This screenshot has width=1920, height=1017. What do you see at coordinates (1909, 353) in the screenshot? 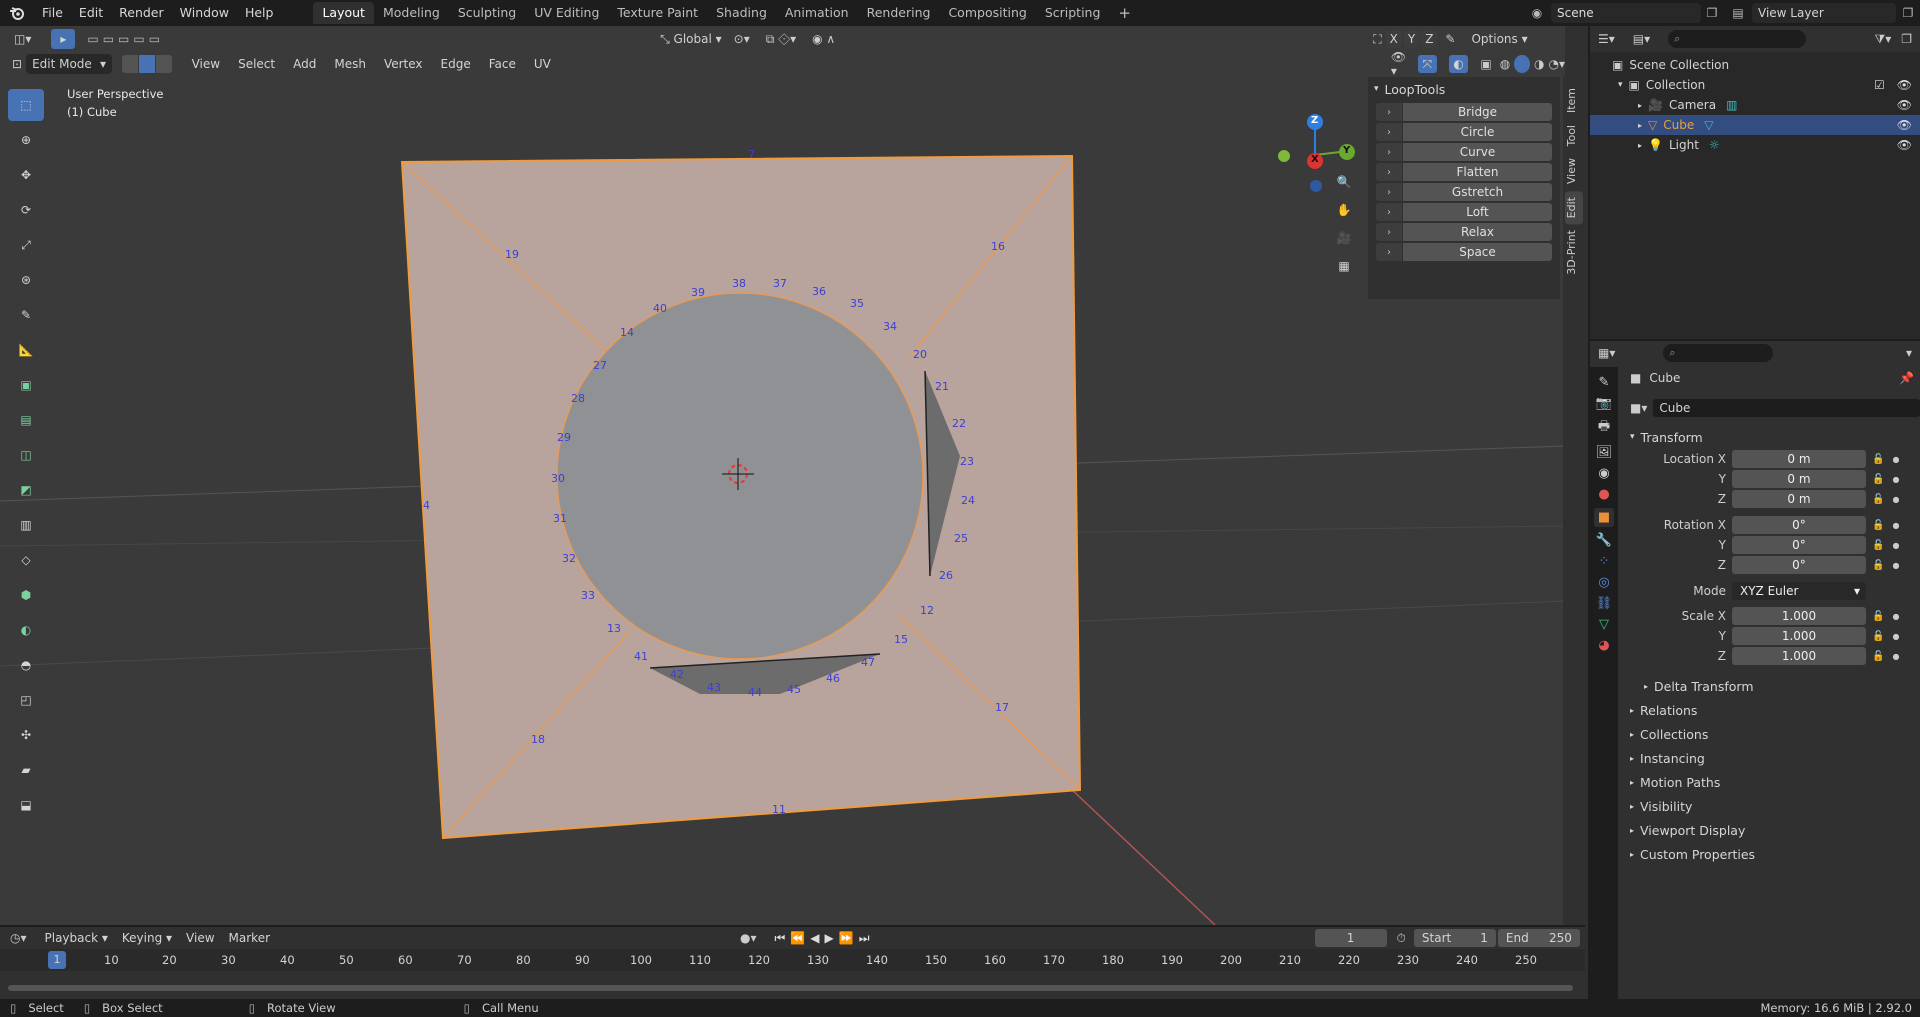
I see `options-icon: ▾` at bounding box center [1909, 353].